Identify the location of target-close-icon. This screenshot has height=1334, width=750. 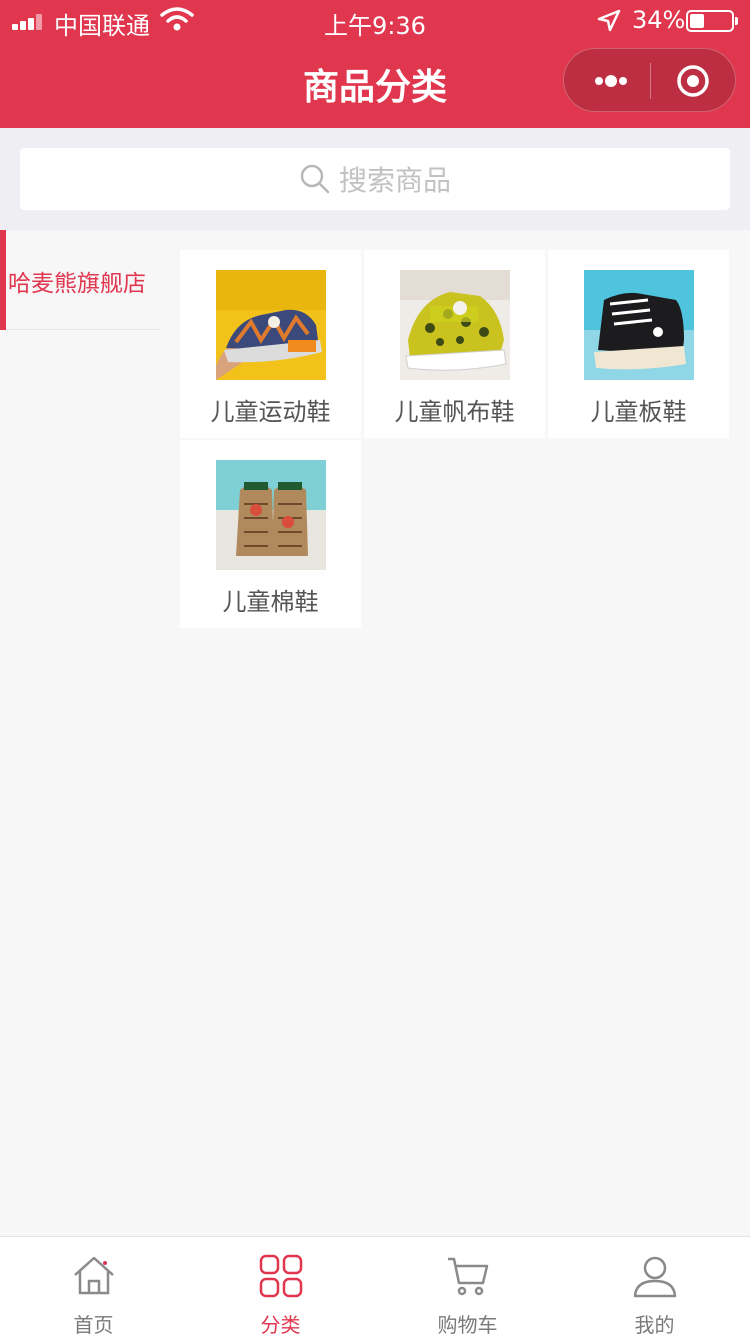
(693, 81).